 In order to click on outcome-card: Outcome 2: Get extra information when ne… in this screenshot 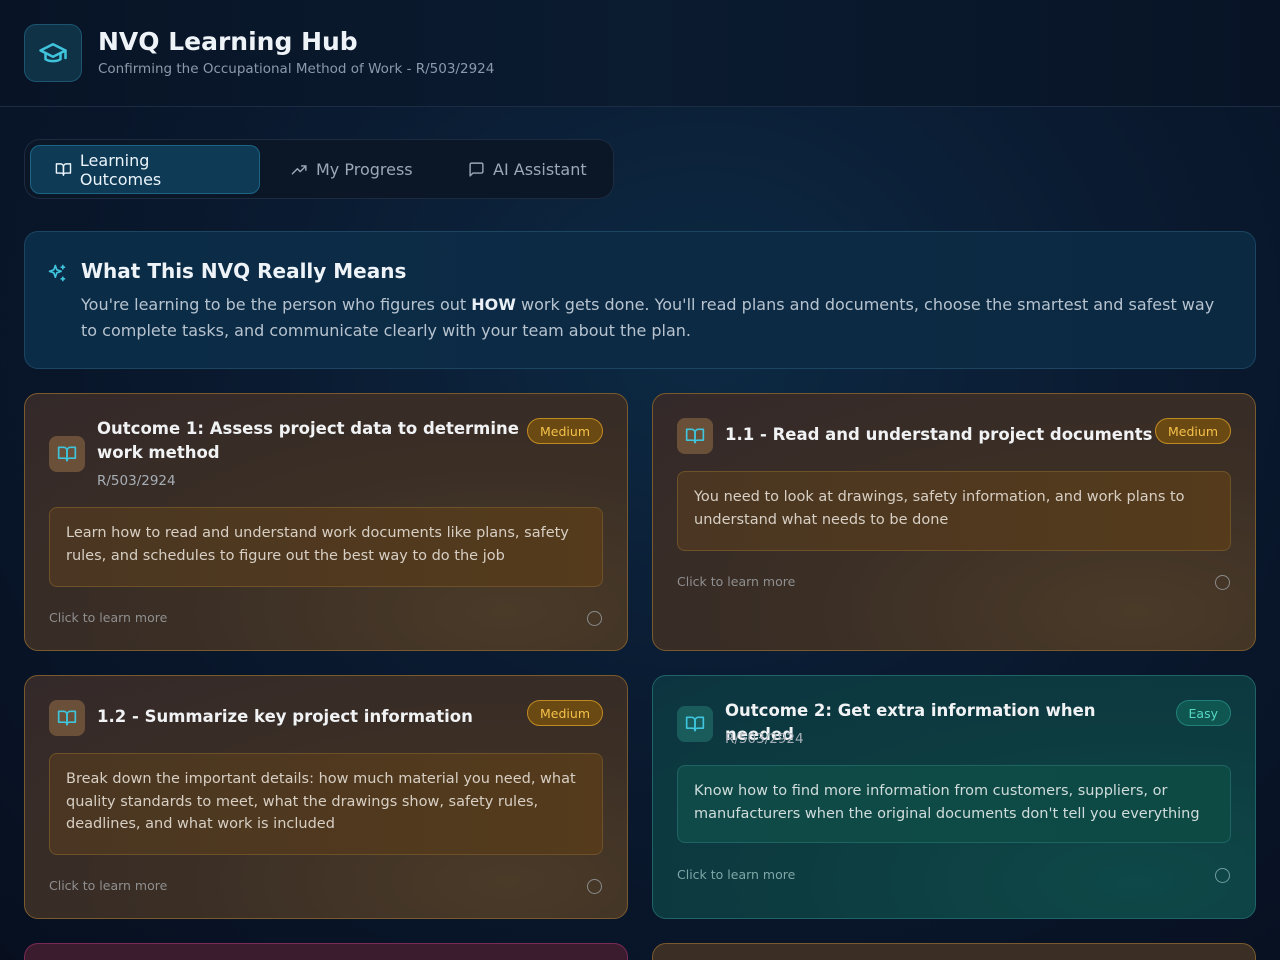, I will do `click(954, 797)`.